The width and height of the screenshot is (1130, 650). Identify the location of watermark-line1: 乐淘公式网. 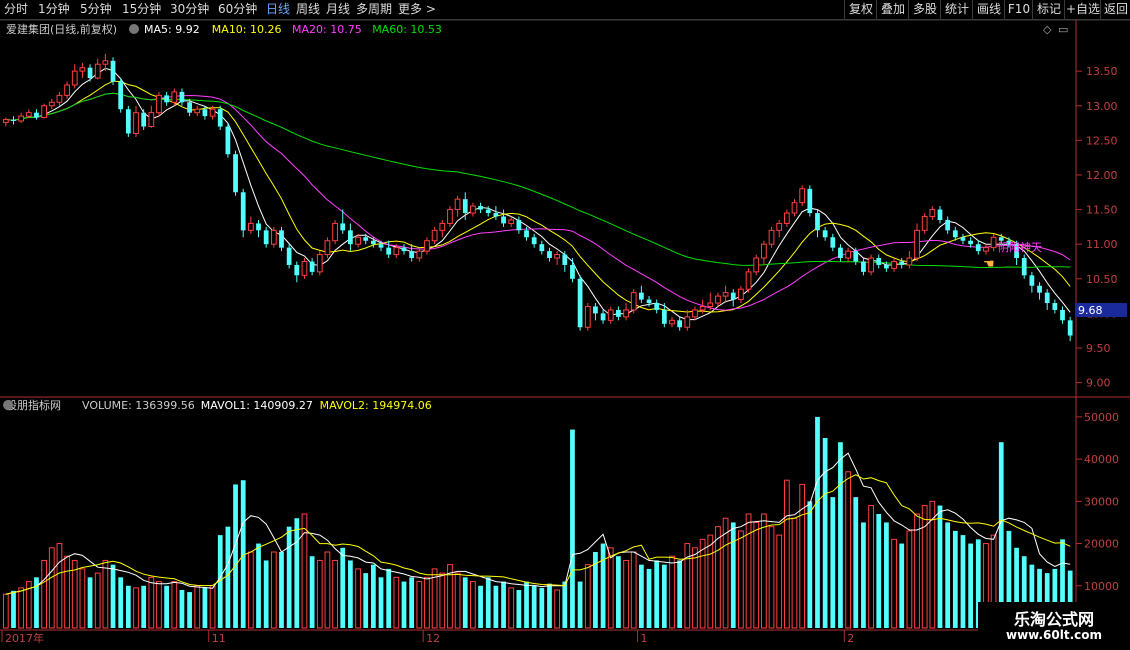
(1053, 619).